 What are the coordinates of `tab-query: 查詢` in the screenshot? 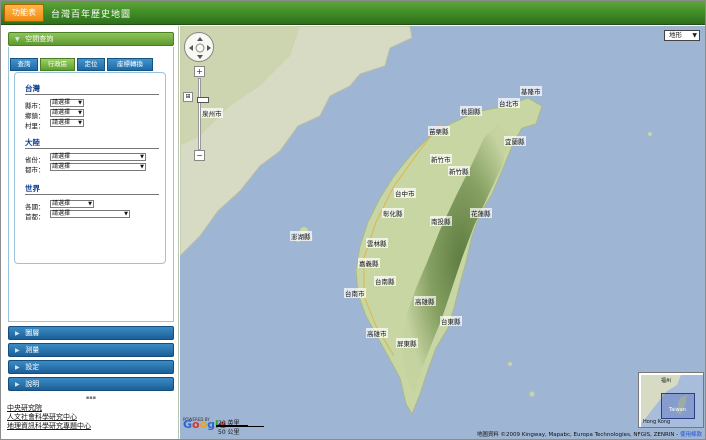 It's located at (24, 64).